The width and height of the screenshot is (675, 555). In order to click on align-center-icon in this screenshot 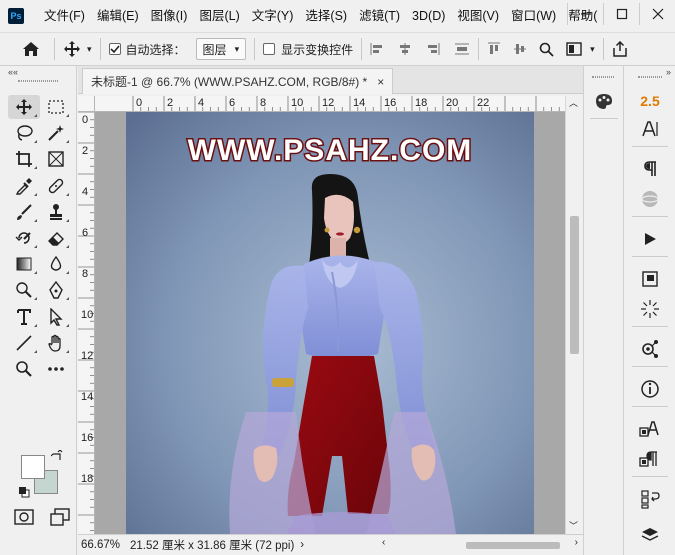, I will do `click(405, 49)`.